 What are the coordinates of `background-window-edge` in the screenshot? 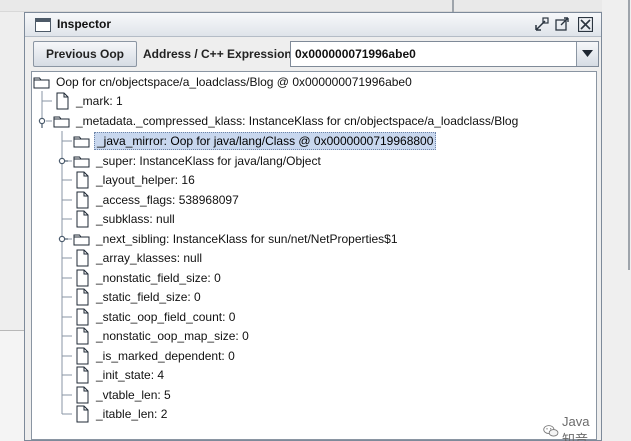 It's located at (315, 6).